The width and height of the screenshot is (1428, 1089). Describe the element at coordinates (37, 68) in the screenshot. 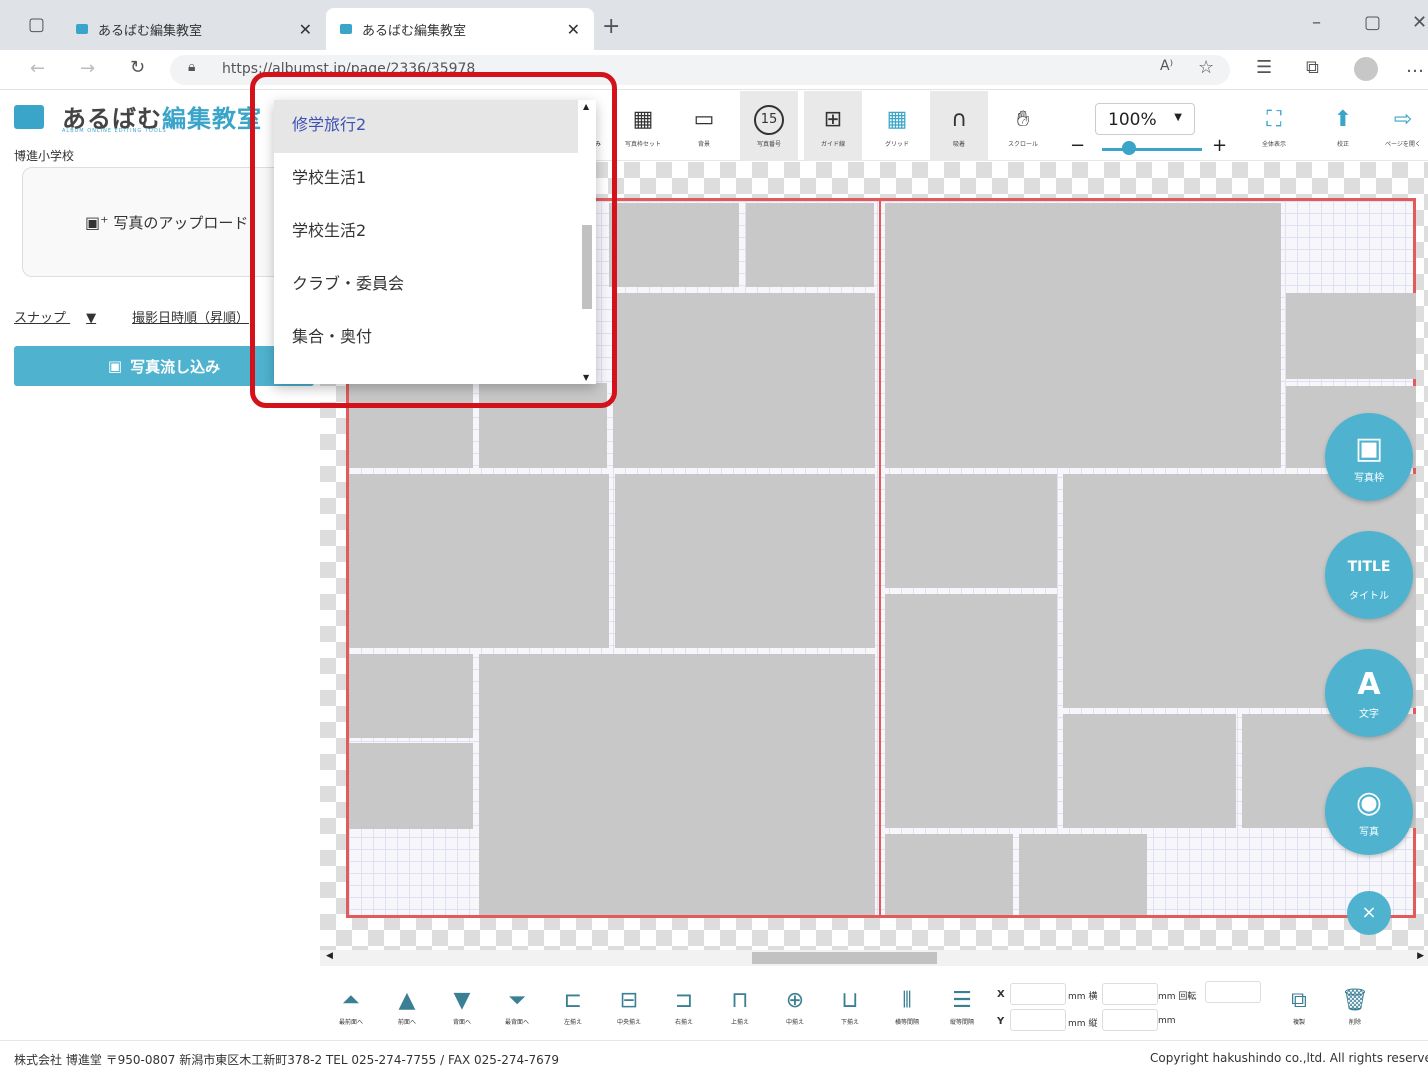

I see `back-icon: ←` at that location.